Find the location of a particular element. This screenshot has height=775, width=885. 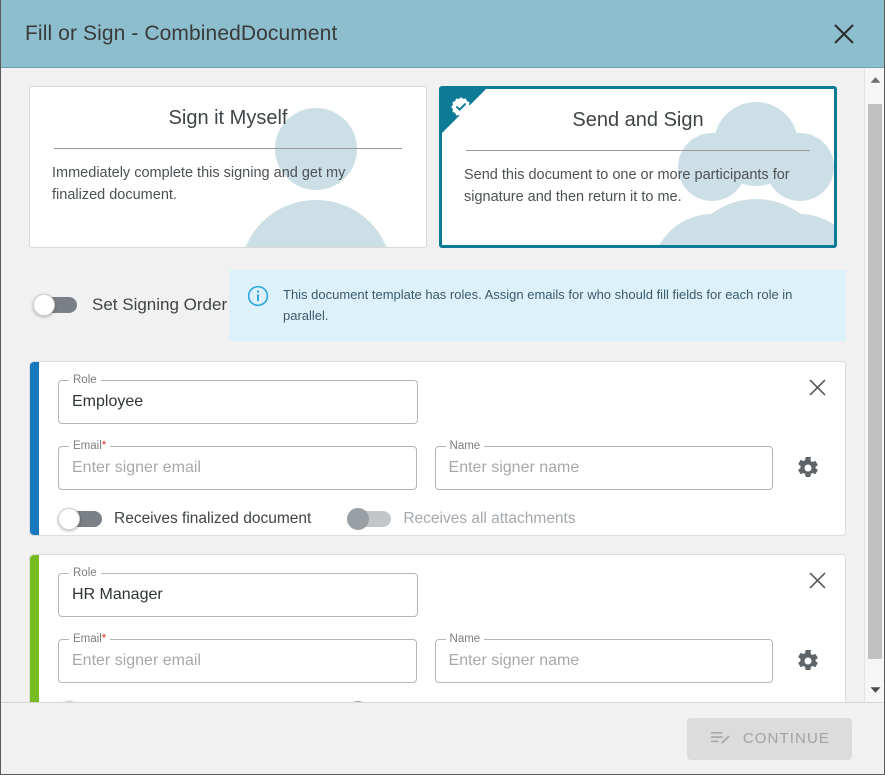

dialog-titlebar: Fill or Sign - CombinedDocument is located at coordinates (442, 34).